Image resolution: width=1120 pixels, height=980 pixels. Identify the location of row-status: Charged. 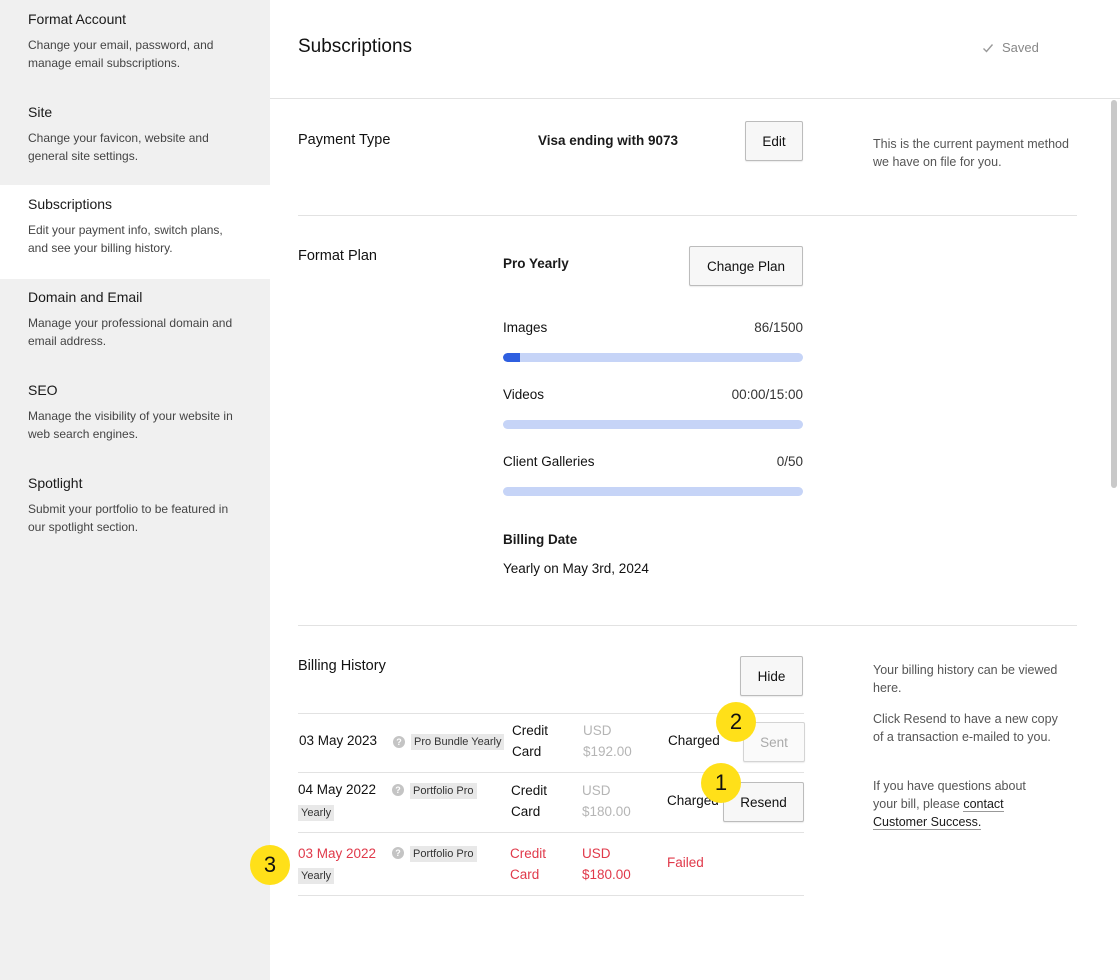
(694, 740).